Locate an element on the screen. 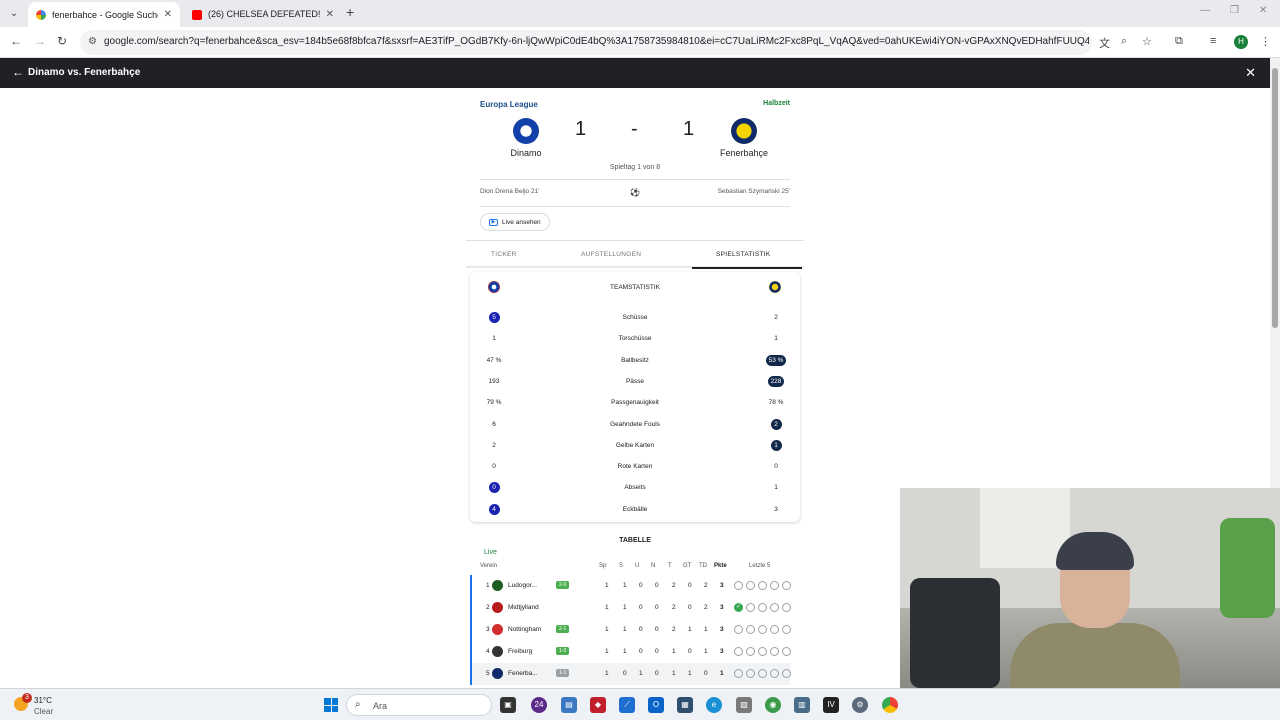 The image size is (1280, 720). stat-label: Passgenauigkeit is located at coordinates (635, 403).